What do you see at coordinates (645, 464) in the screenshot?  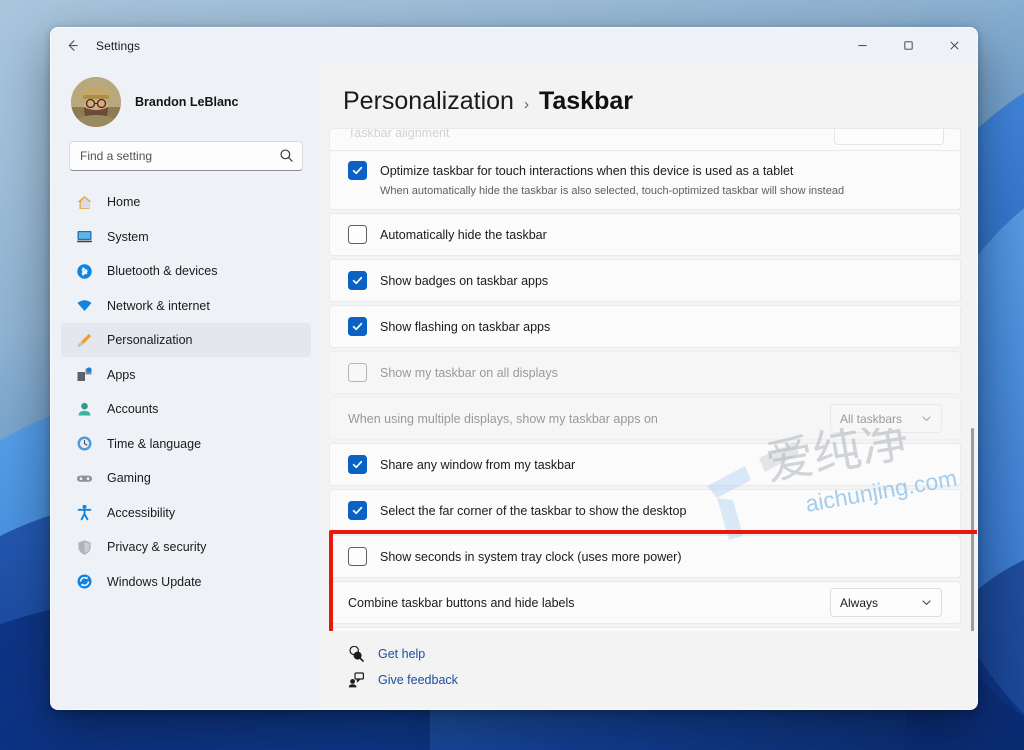 I see `settings-row-share-window: Share any window from my taskbar` at bounding box center [645, 464].